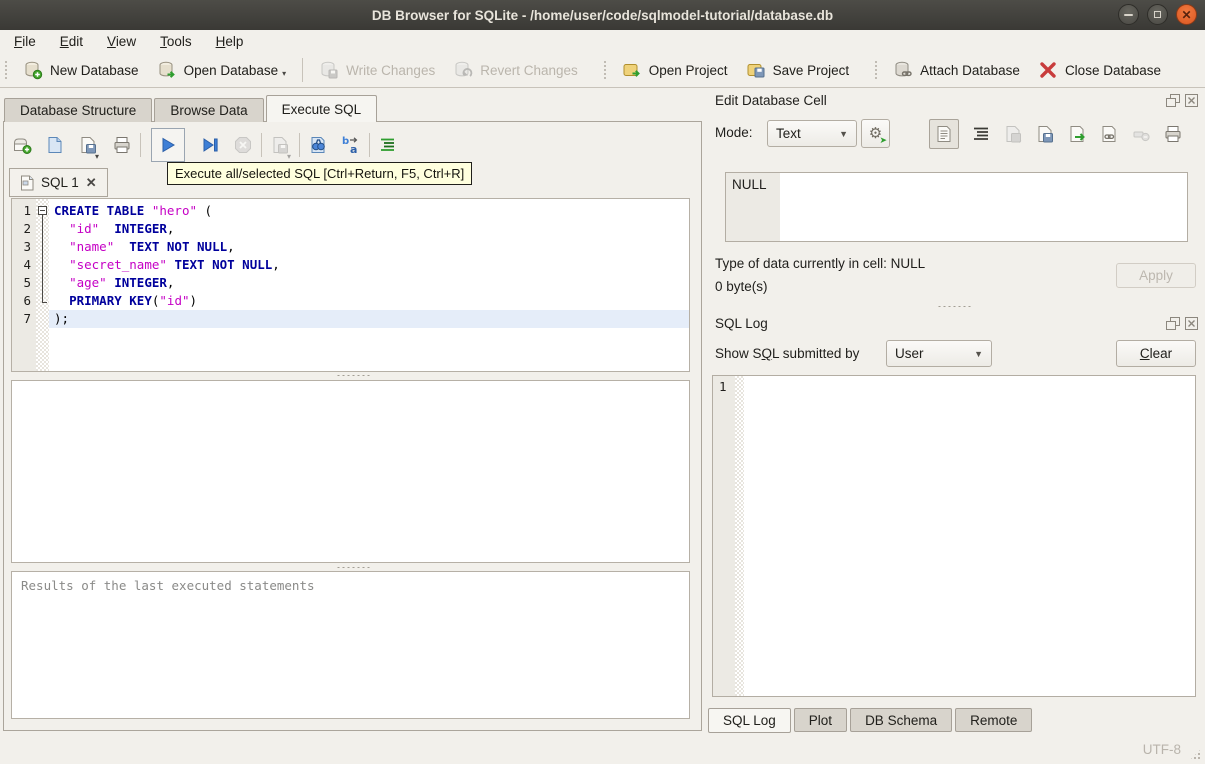  I want to click on editor-line: 5 "age" INTEGER,, so click(350, 283).